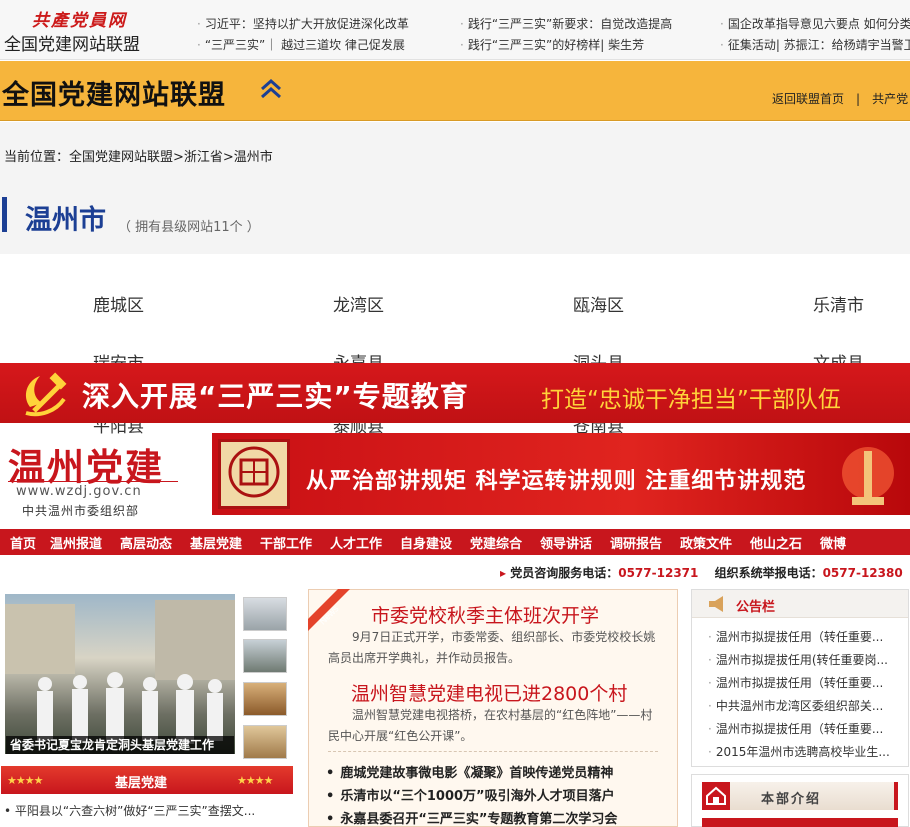  What do you see at coordinates (716, 604) in the screenshot?
I see `megaphone-icon` at bounding box center [716, 604].